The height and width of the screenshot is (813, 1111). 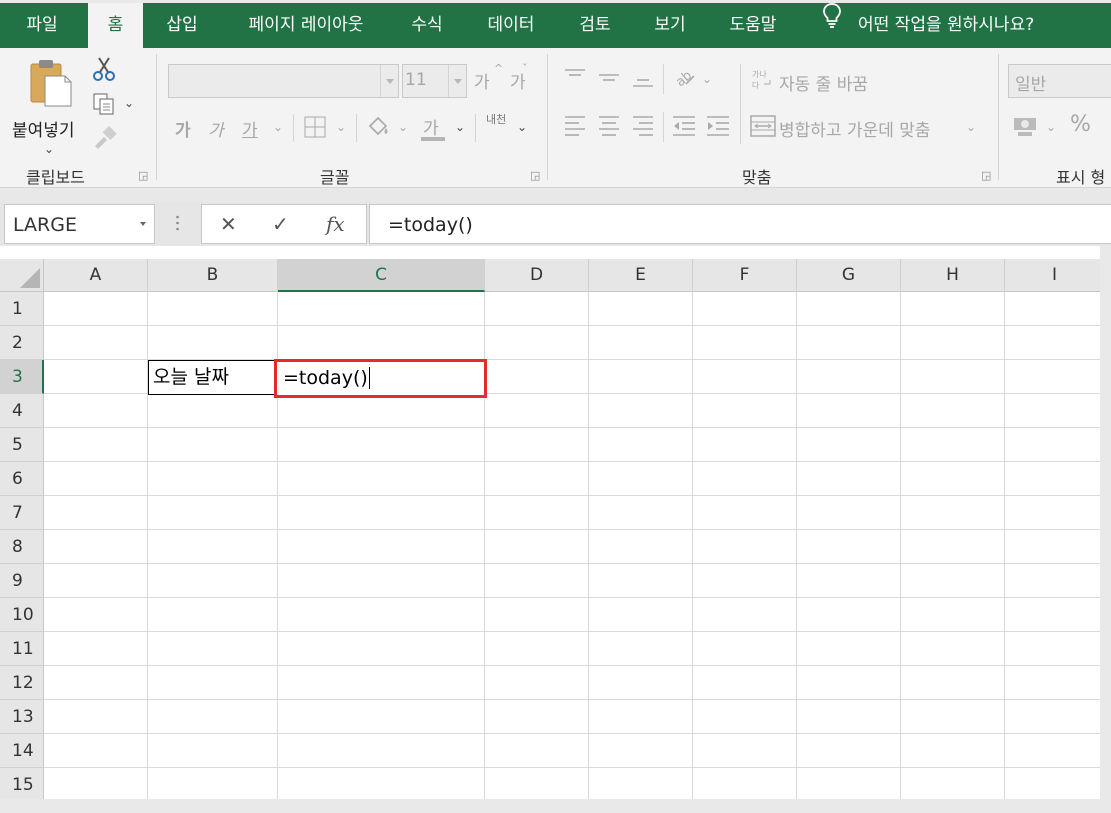 What do you see at coordinates (22, 309) in the screenshot?
I see `row-header-1: 1` at bounding box center [22, 309].